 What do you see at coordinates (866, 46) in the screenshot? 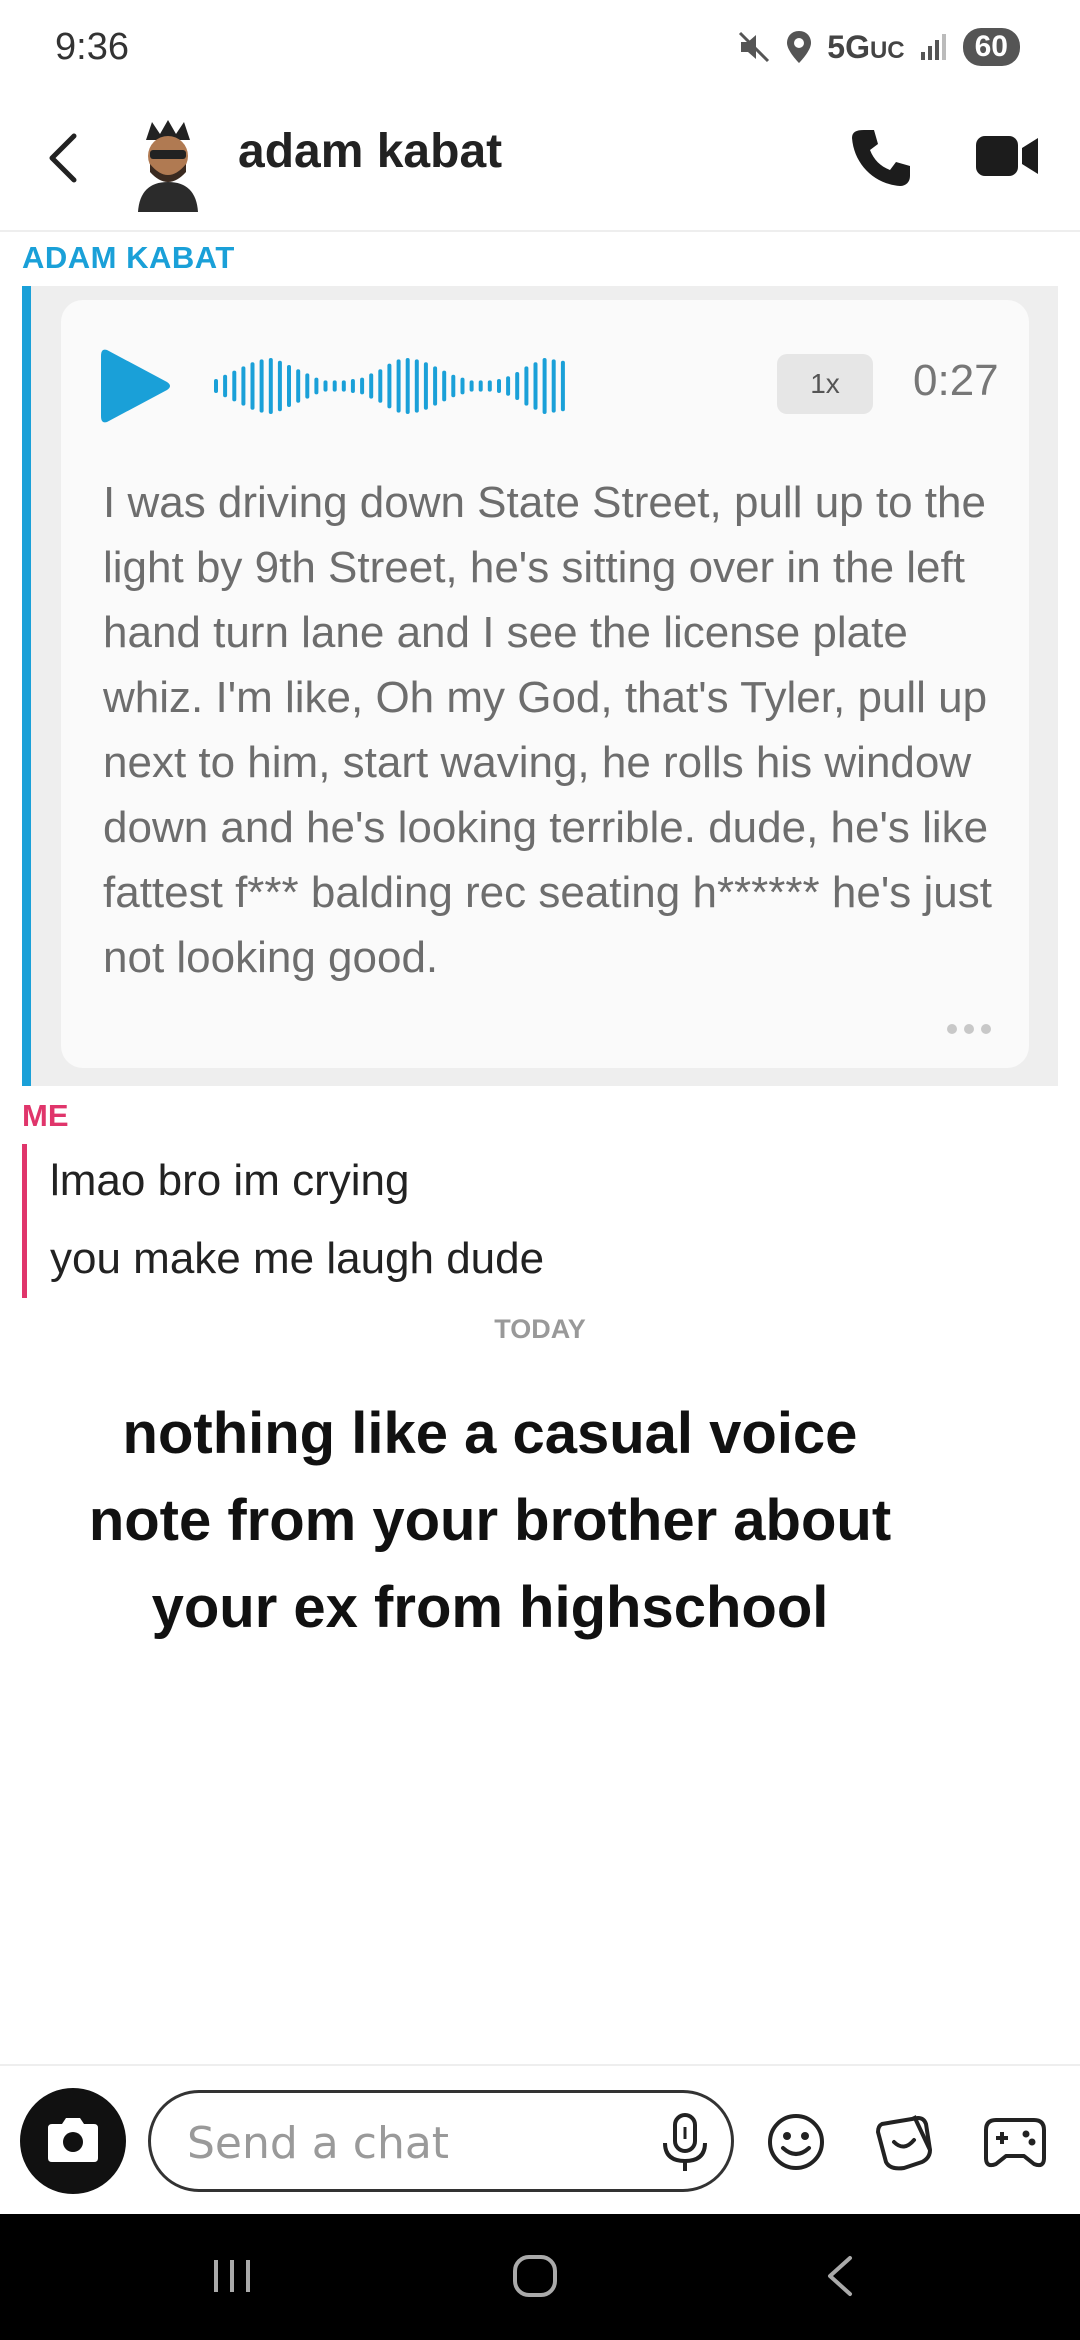
I see `network-label: 5GUC` at bounding box center [866, 46].